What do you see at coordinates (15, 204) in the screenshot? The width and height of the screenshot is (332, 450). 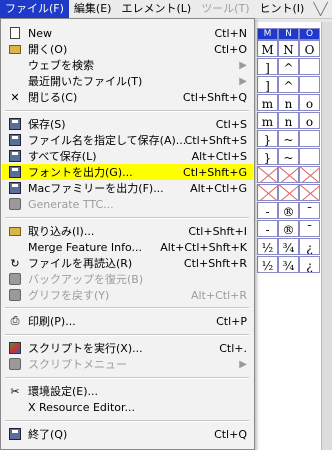 I see `generate-ttc-icon` at bounding box center [15, 204].